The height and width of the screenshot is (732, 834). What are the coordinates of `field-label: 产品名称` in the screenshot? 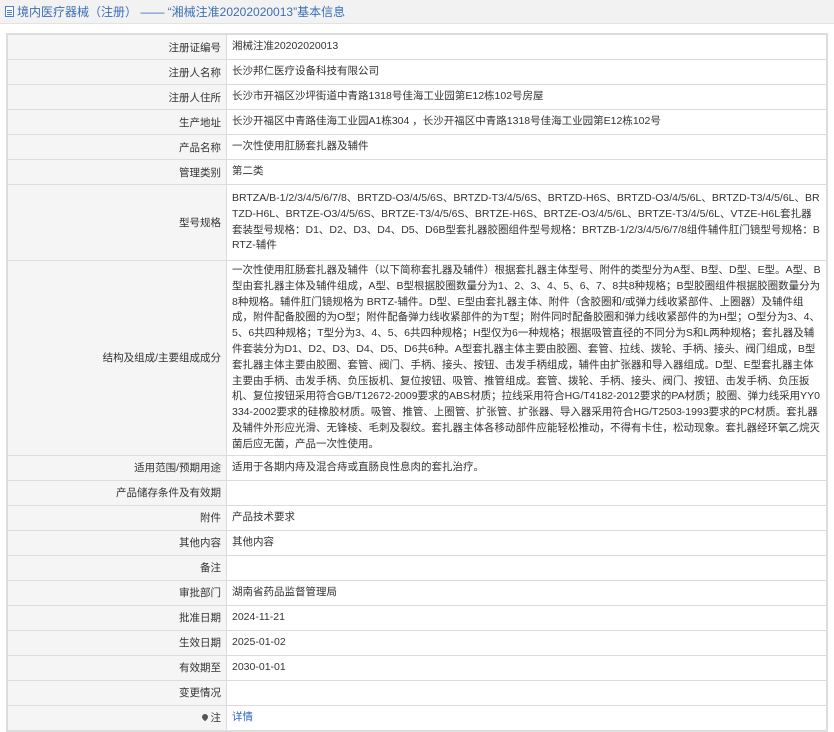 It's located at (117, 147).